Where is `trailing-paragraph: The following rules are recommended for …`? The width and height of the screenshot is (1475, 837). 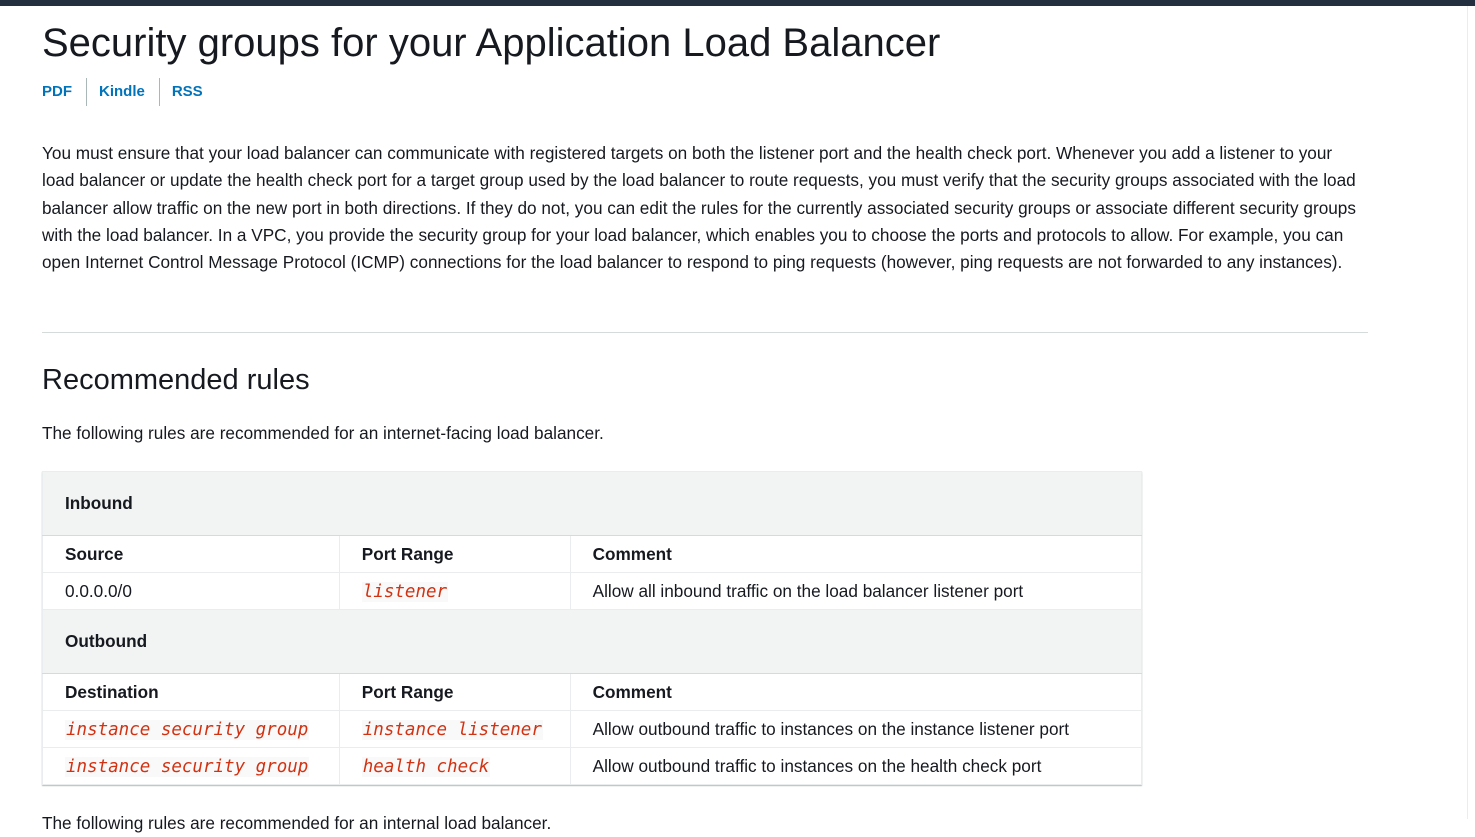 trailing-paragraph: The following rules are recommended for … is located at coordinates (297, 823).